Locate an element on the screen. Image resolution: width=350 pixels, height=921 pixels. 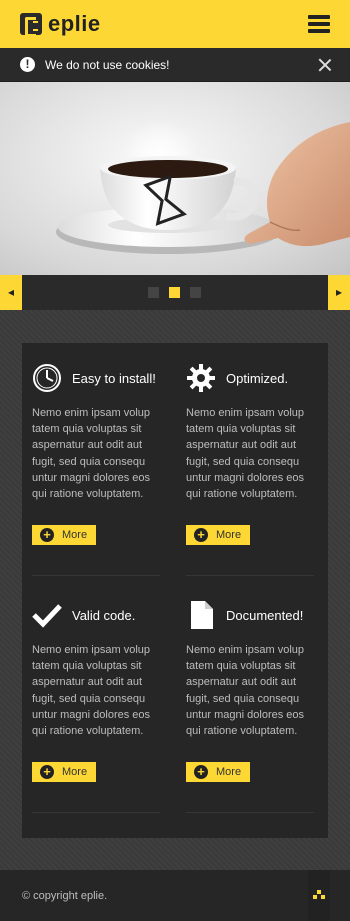
feature-title: Easy to install! is located at coordinates (114, 378).